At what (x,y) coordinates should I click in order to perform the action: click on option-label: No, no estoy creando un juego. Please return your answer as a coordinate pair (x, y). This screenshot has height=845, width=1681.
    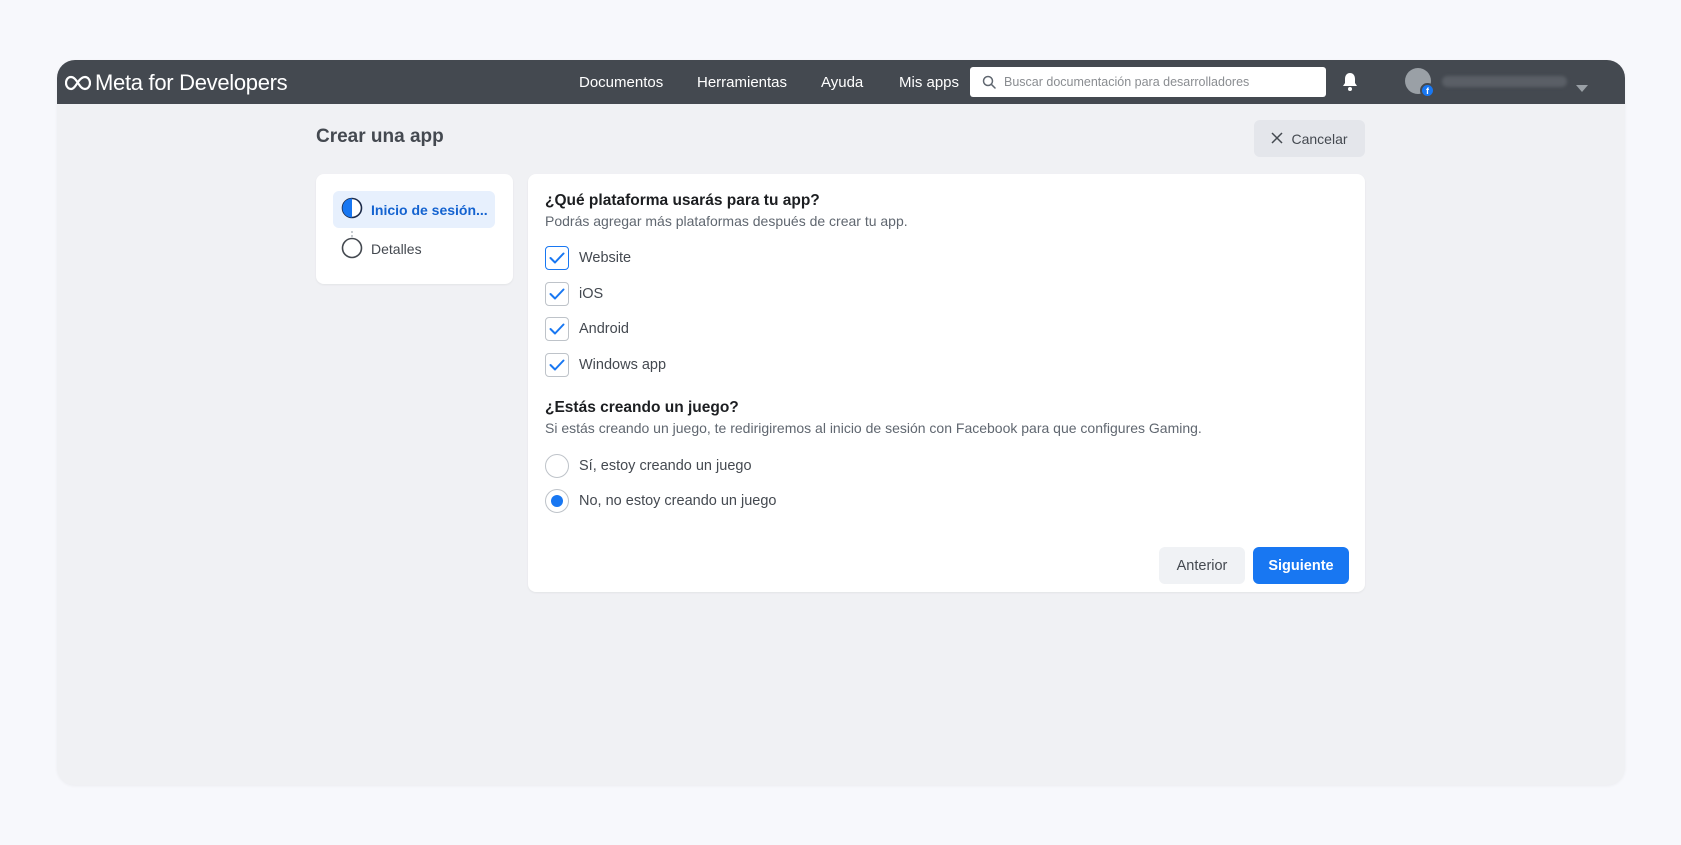
    Looking at the image, I should click on (678, 501).